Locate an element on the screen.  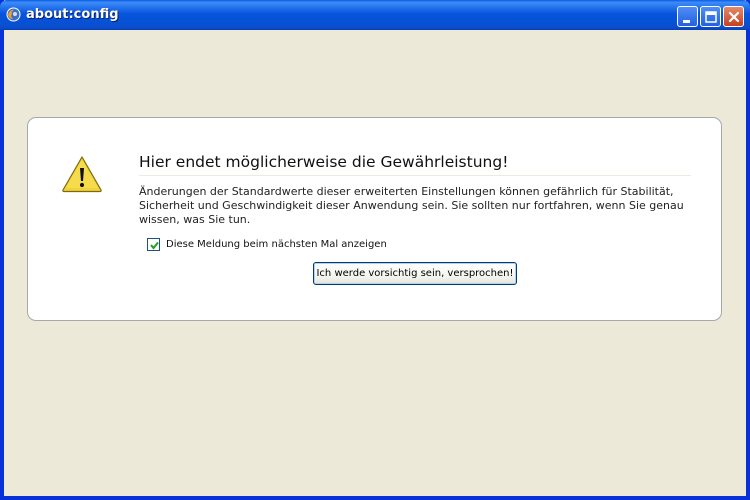
show-again-label: Diese Meldung beim nächsten Mal anzeigen is located at coordinates (276, 244).